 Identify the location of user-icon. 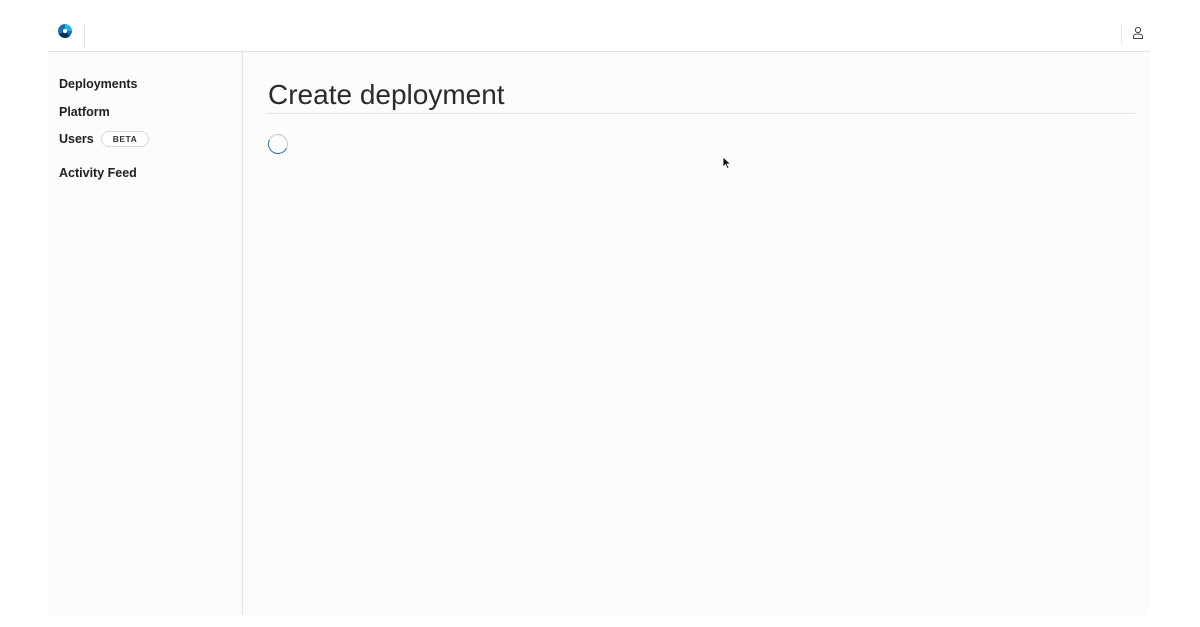
(1138, 33).